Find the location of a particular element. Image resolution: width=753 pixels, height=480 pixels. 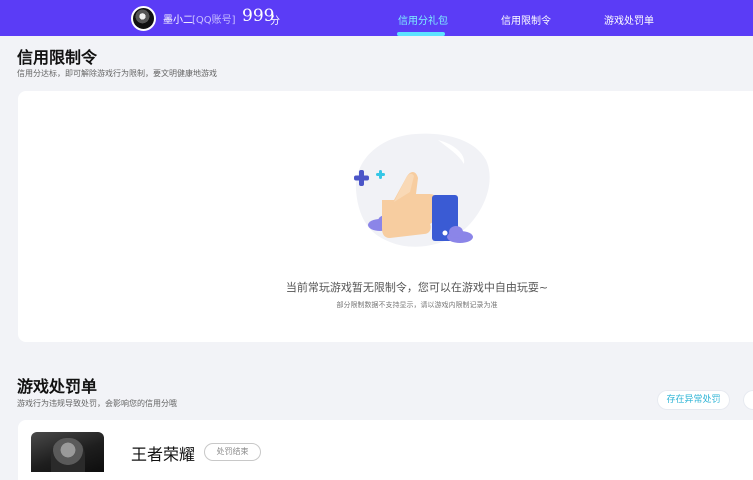

credit-score-unit: 分 is located at coordinates (275, 21).